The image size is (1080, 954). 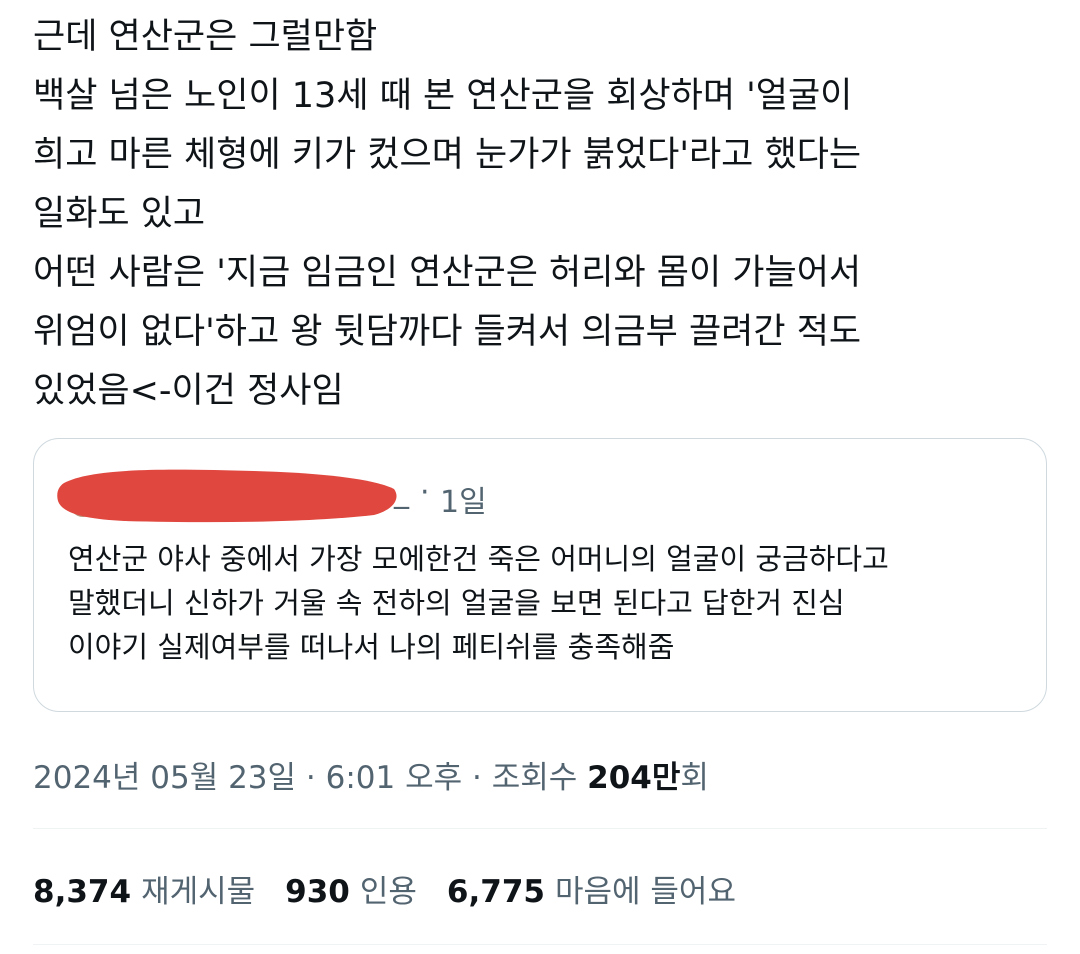 I want to click on quoted-author-handle: _, so click(x=401, y=492).